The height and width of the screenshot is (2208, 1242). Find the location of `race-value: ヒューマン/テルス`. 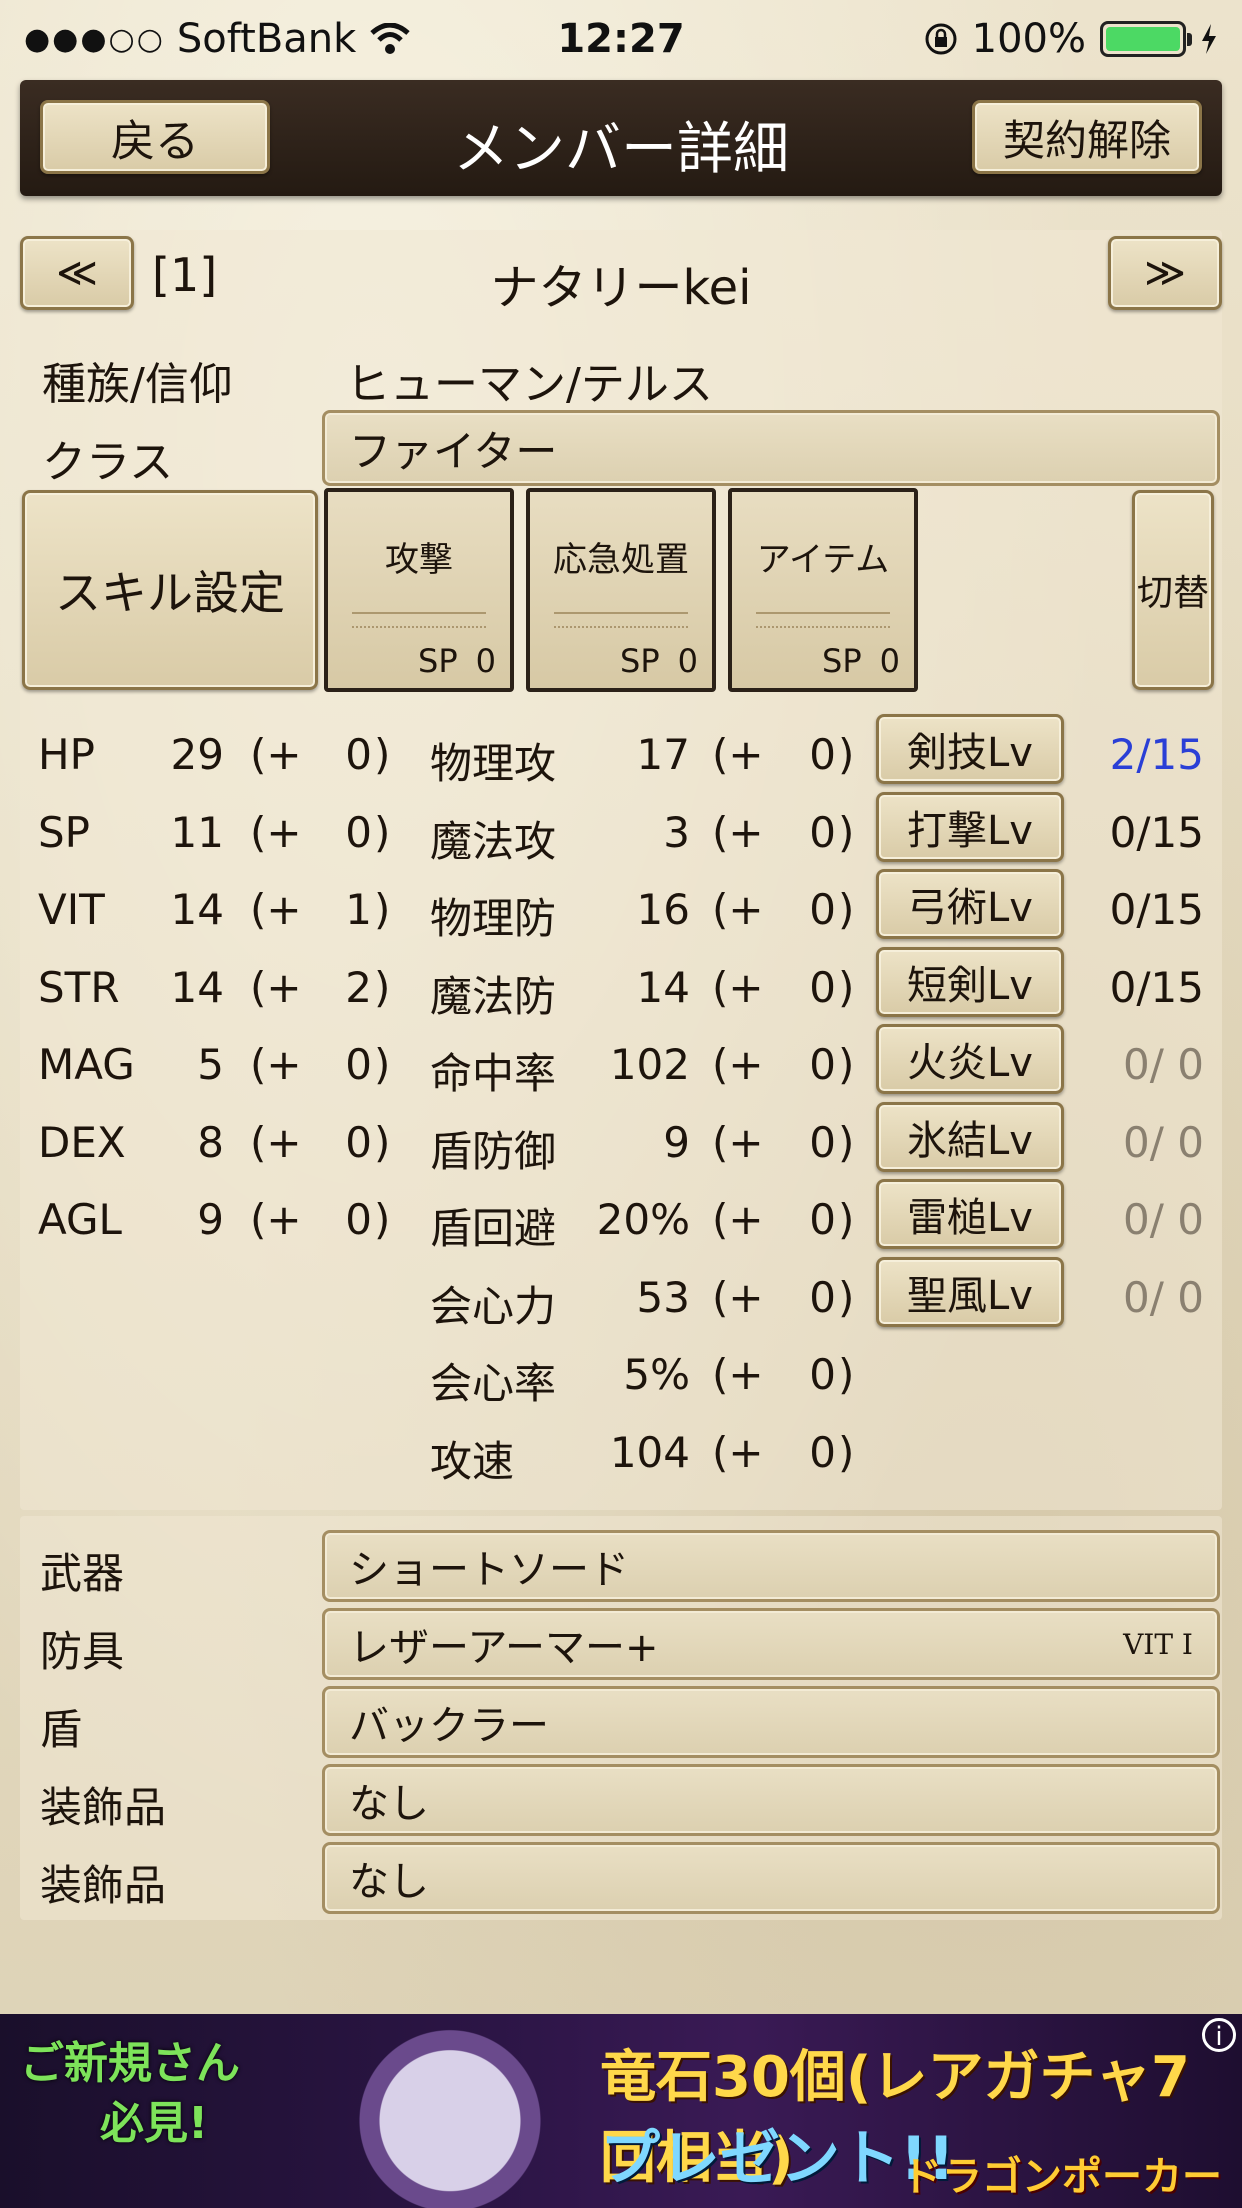

race-value: ヒューマン/テルス is located at coordinates (529, 384).